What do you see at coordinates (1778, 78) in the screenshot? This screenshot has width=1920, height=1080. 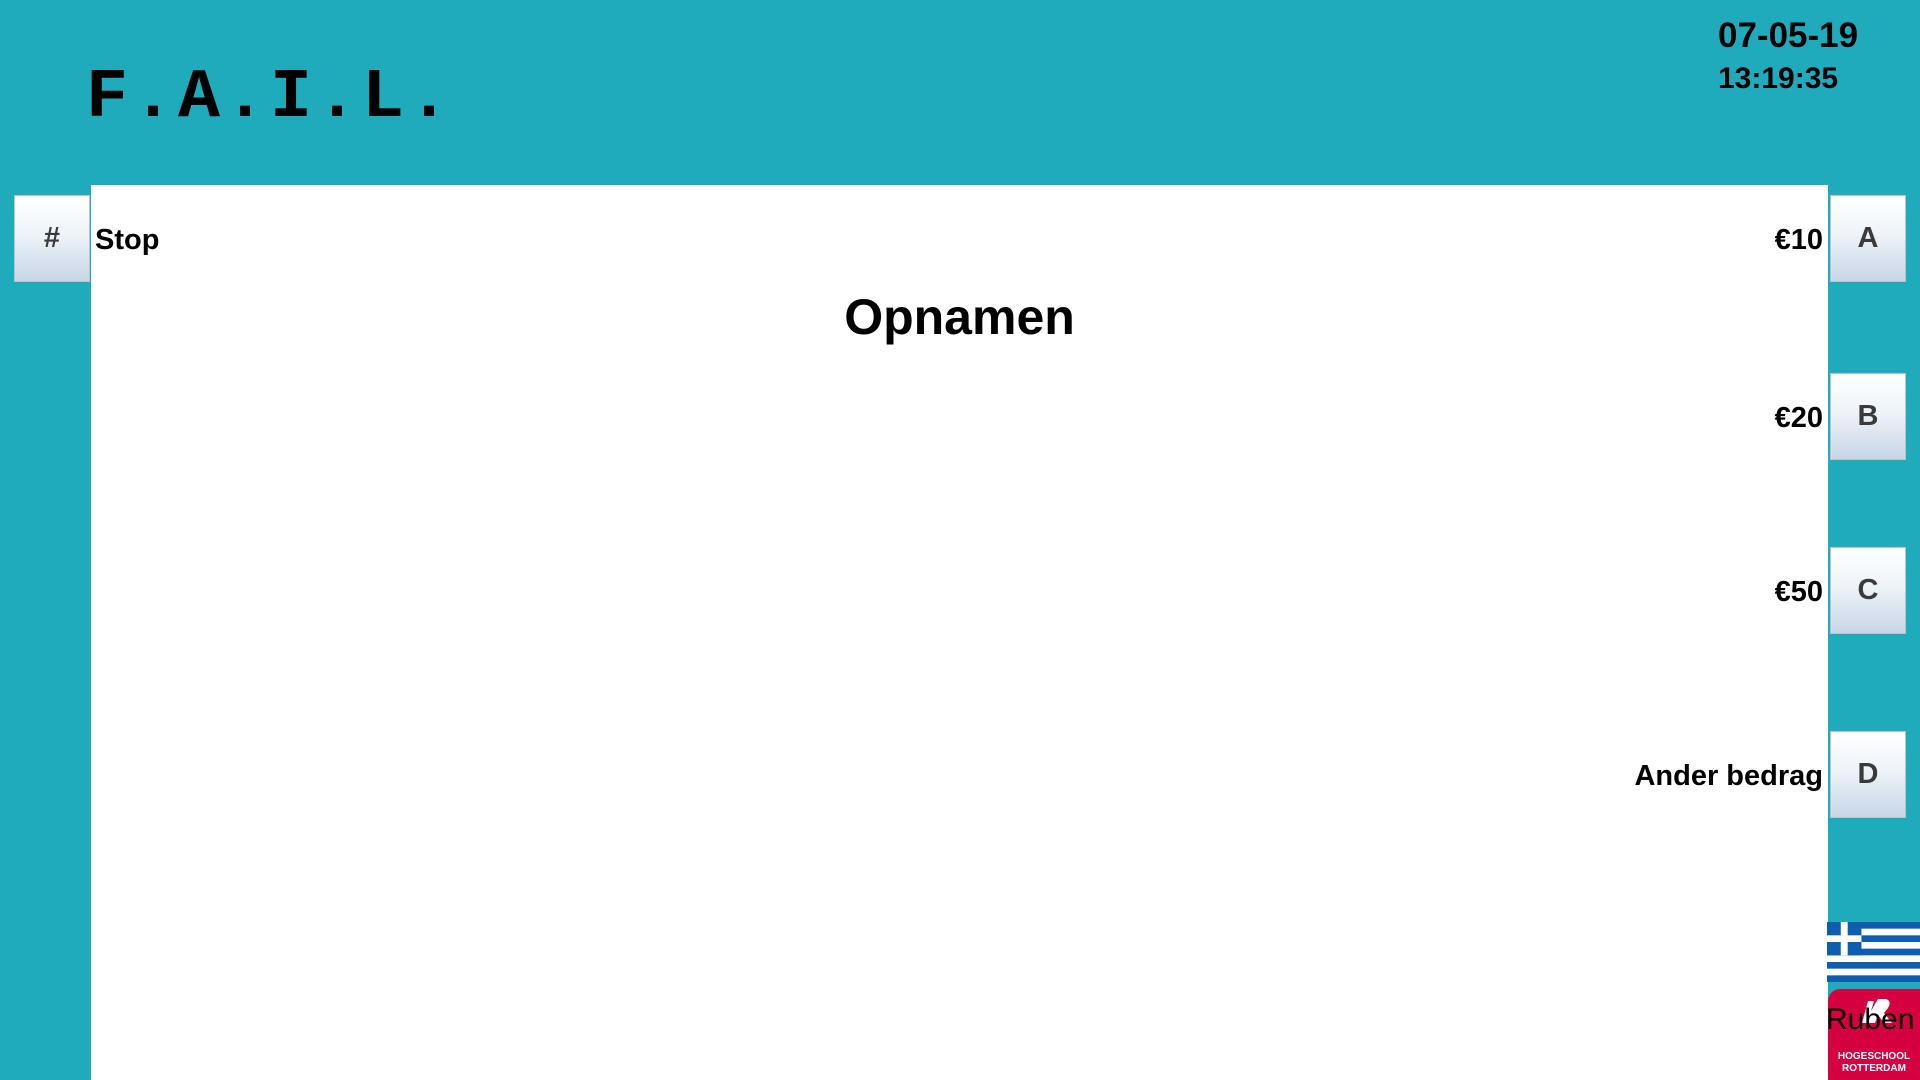 I see `time-display: 13:19:35` at bounding box center [1778, 78].